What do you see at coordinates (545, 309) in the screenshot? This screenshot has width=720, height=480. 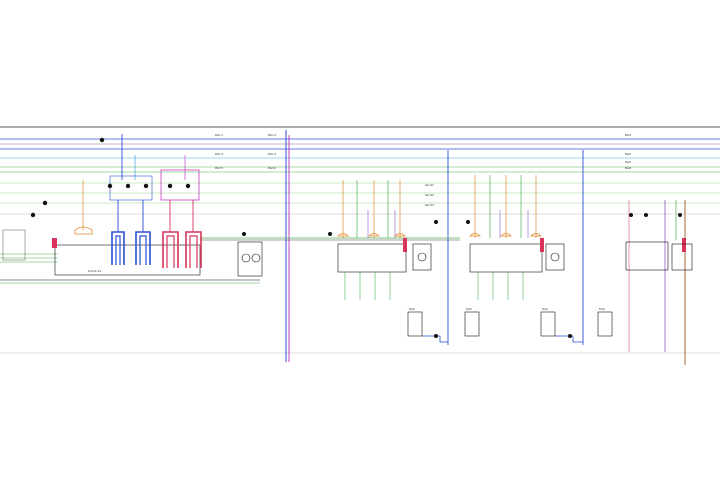 I see `tank-label-3: Tank` at bounding box center [545, 309].